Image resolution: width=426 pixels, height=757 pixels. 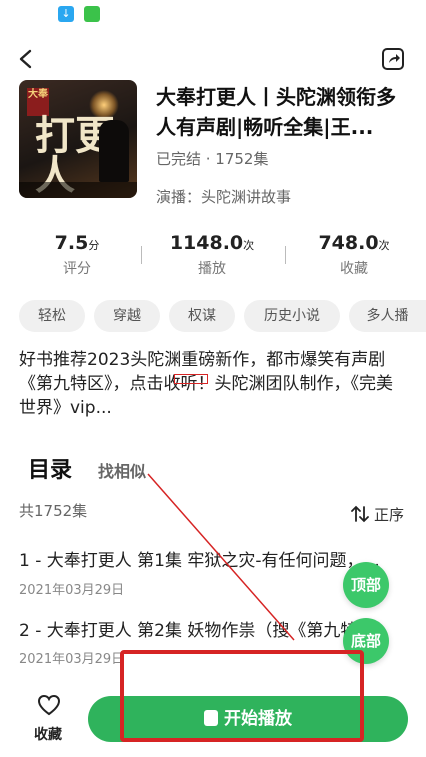 What do you see at coordinates (49, 705) in the screenshot?
I see `heart-icon` at bounding box center [49, 705].